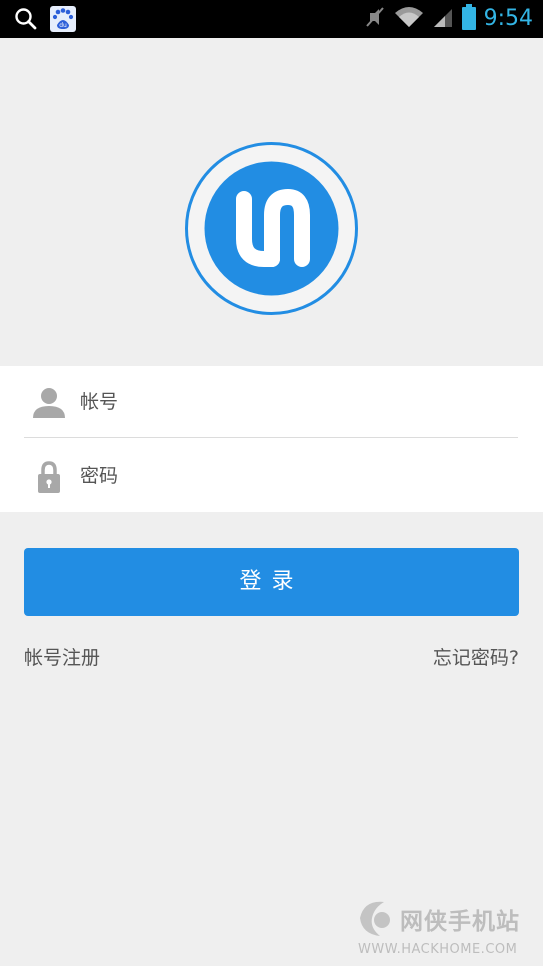  Describe the element at coordinates (468, 19) in the screenshot. I see `battery-icon` at that location.